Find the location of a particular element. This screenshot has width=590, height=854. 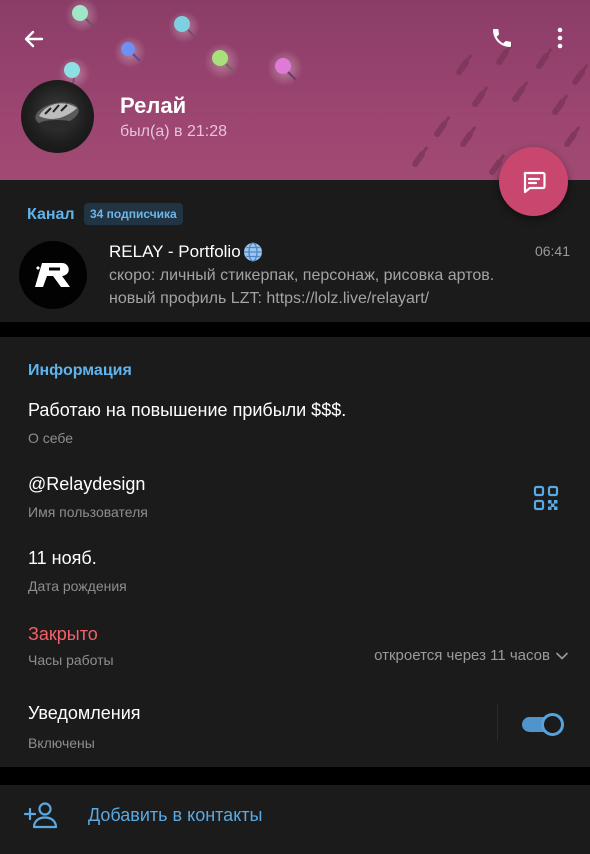

channel-name: RELAY - Portfolio is located at coordinates (186, 252).